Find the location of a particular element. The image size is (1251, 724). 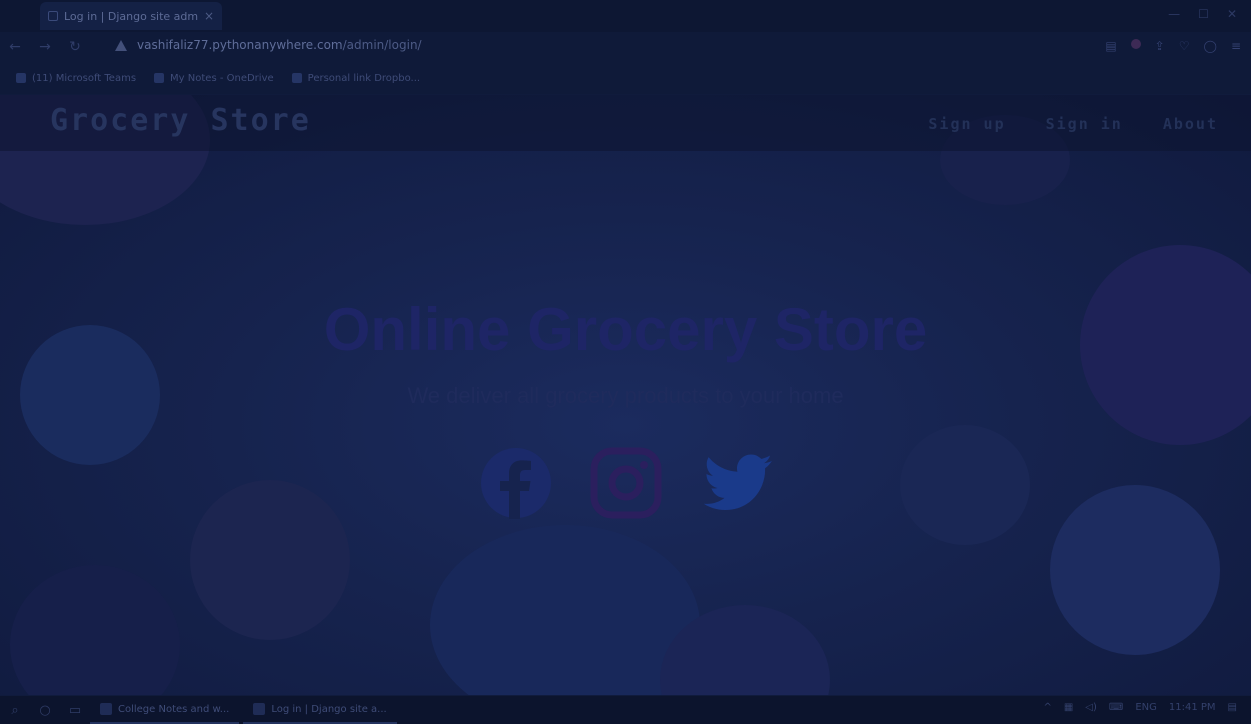

close-window-button: ✕ is located at coordinates (1232, 14).